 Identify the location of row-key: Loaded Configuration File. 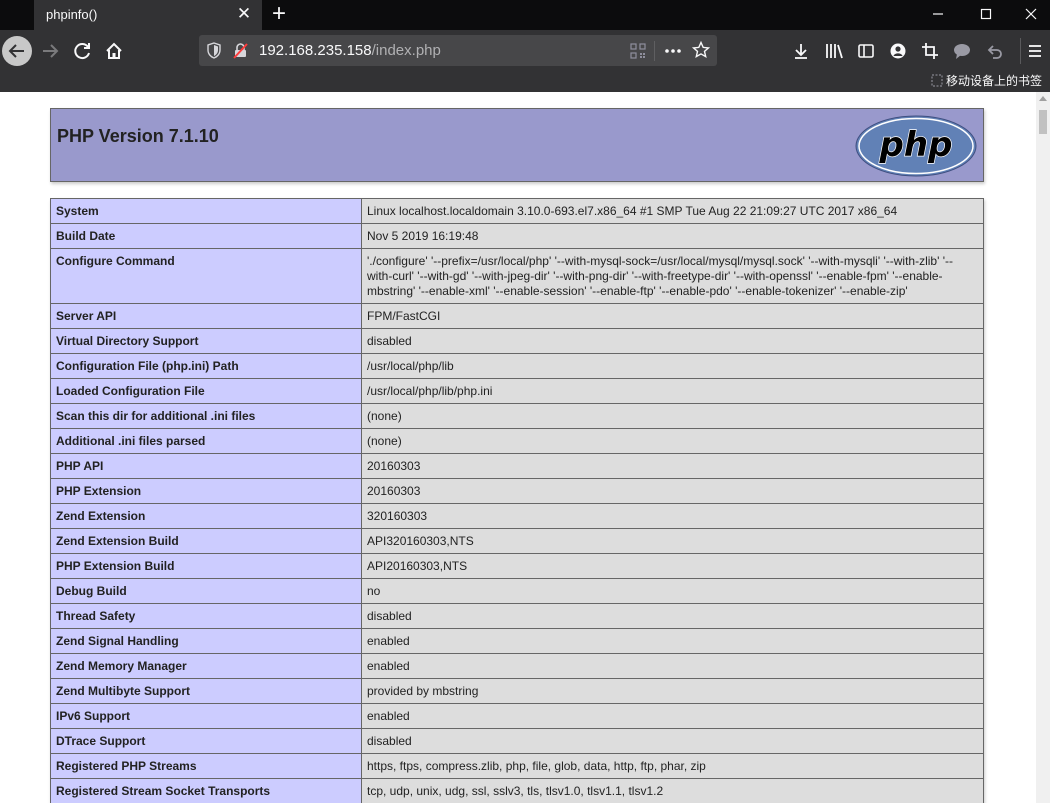
(206, 391).